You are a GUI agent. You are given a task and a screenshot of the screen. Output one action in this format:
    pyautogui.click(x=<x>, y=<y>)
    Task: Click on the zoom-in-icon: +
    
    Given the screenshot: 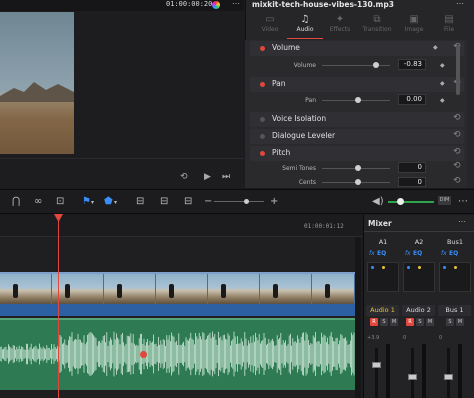 What is the action you would take?
    pyautogui.click(x=274, y=201)
    